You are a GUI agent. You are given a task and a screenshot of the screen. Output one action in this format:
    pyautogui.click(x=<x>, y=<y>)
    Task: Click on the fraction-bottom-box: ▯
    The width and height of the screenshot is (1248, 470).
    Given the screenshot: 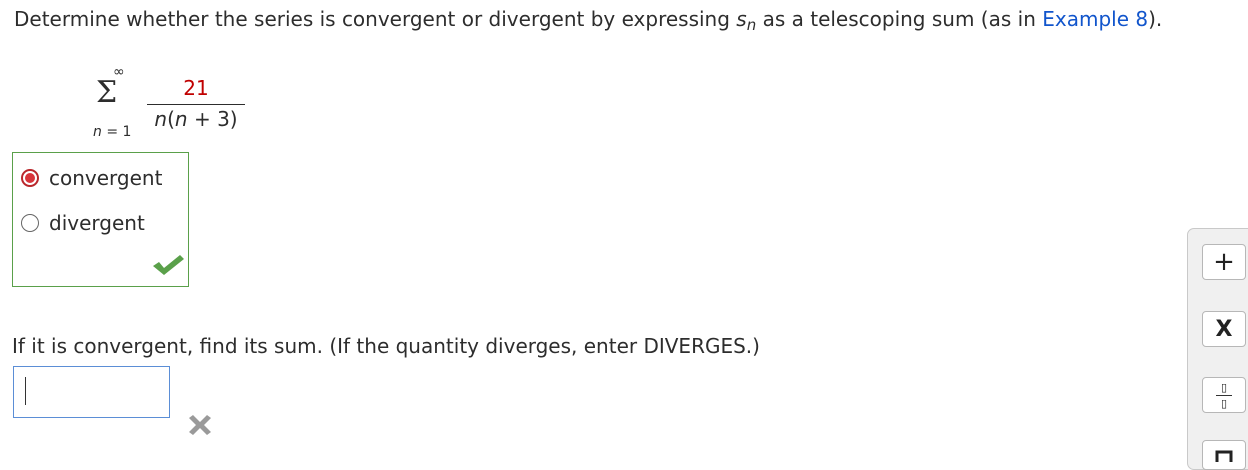 What is the action you would take?
    pyautogui.click(x=1224, y=403)
    